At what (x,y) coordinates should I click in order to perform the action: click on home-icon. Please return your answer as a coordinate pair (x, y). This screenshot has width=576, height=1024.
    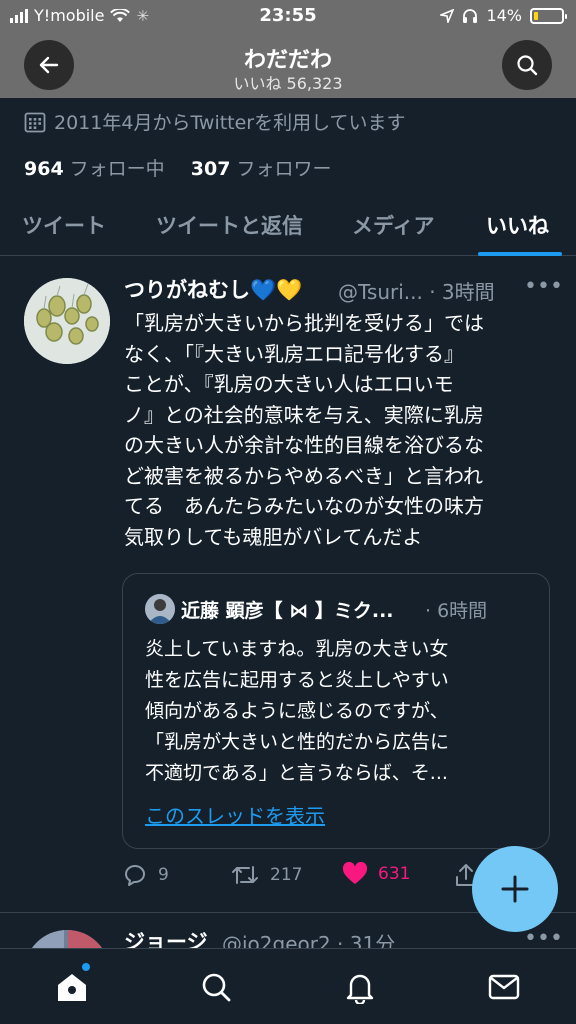
    Looking at the image, I should click on (72, 987).